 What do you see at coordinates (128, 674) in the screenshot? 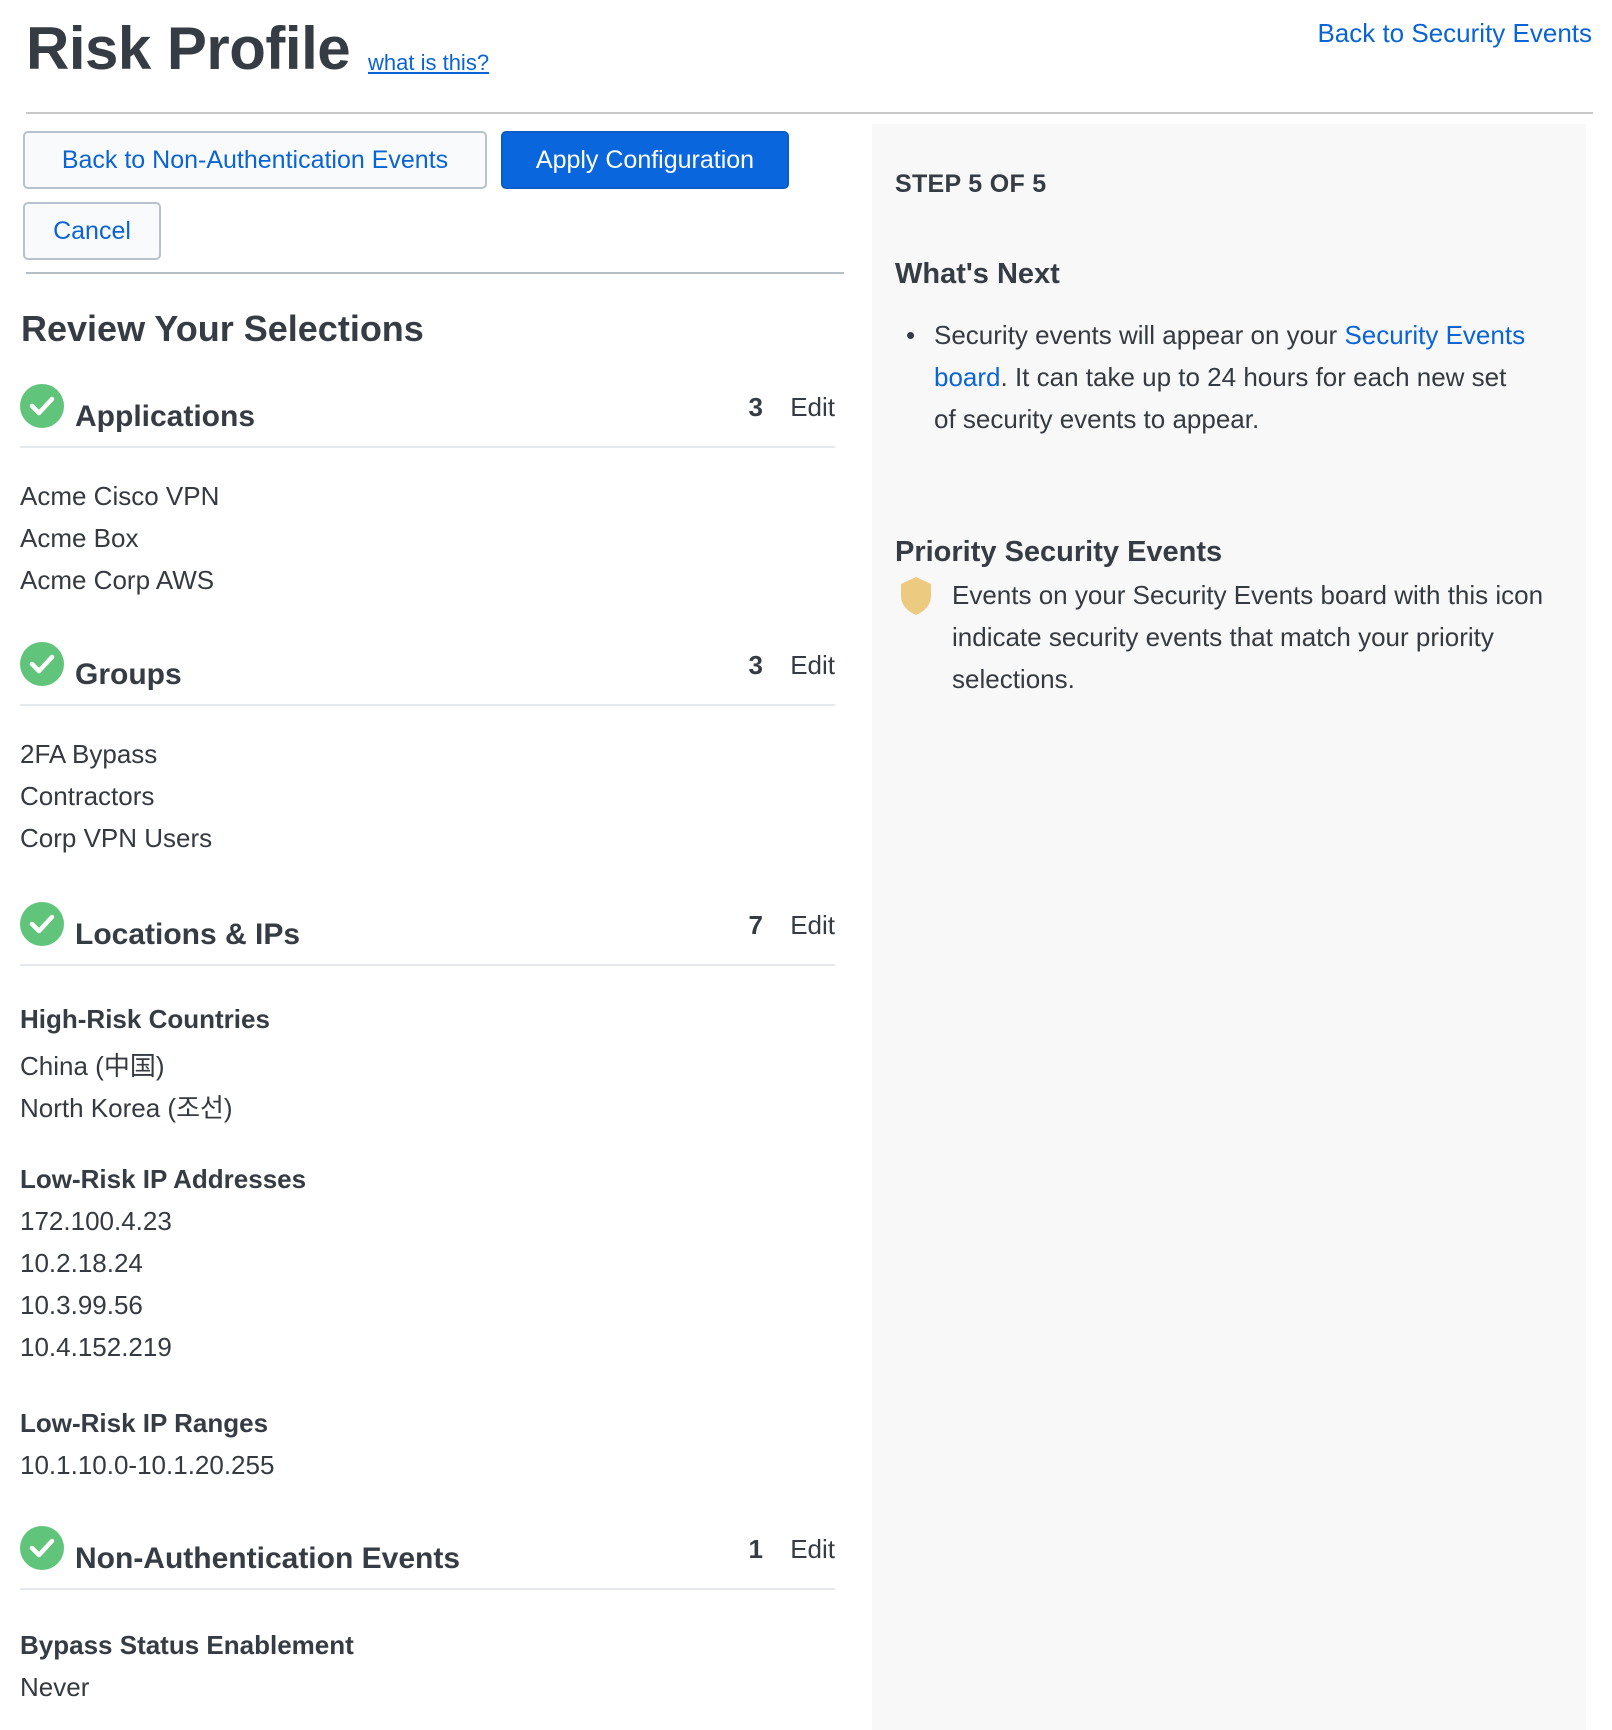
I see `section-title: Groups` at bounding box center [128, 674].